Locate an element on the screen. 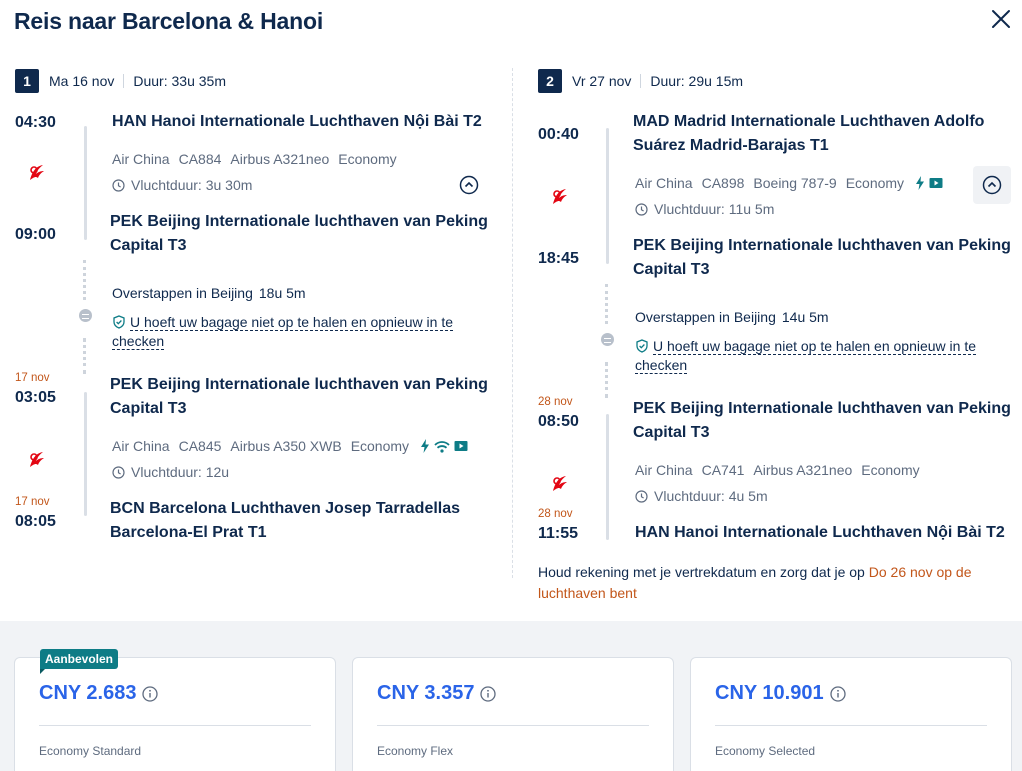 Image resolution: width=1022 pixels, height=771 pixels. departure-airport-line2: Capital T3 is located at coordinates (671, 432).